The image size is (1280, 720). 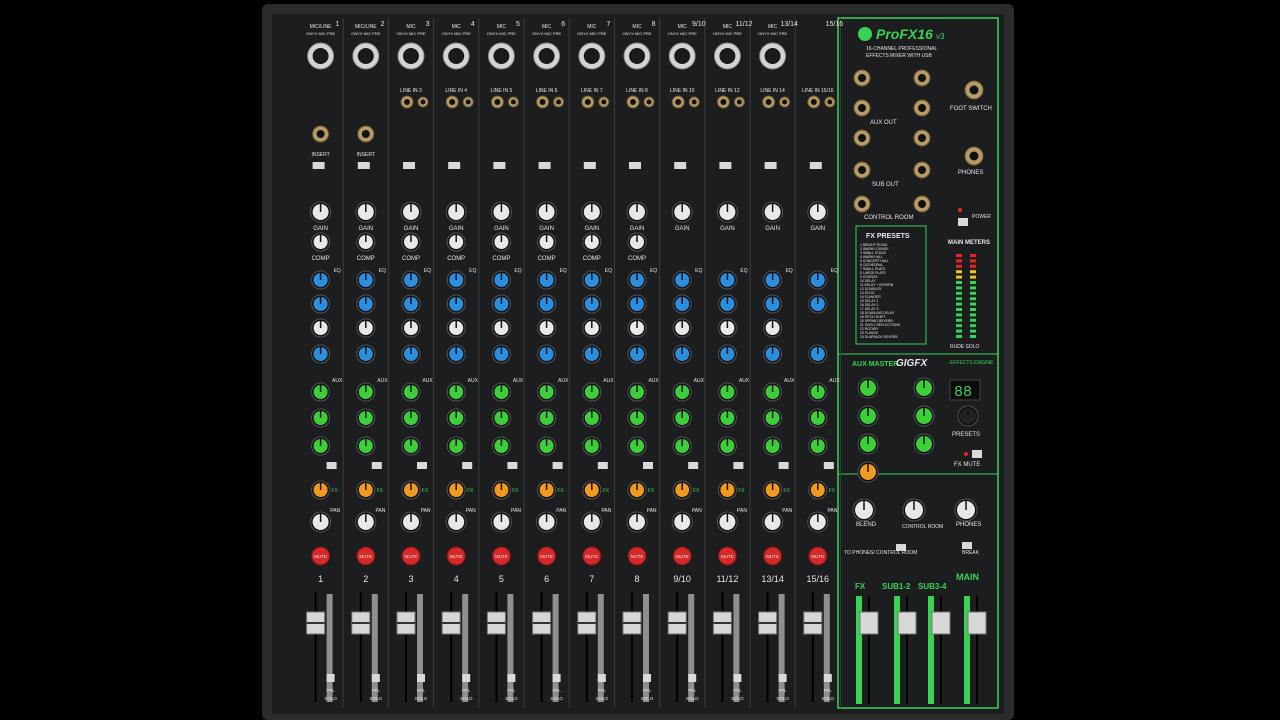 I want to click on break-switch, so click(x=967, y=545).